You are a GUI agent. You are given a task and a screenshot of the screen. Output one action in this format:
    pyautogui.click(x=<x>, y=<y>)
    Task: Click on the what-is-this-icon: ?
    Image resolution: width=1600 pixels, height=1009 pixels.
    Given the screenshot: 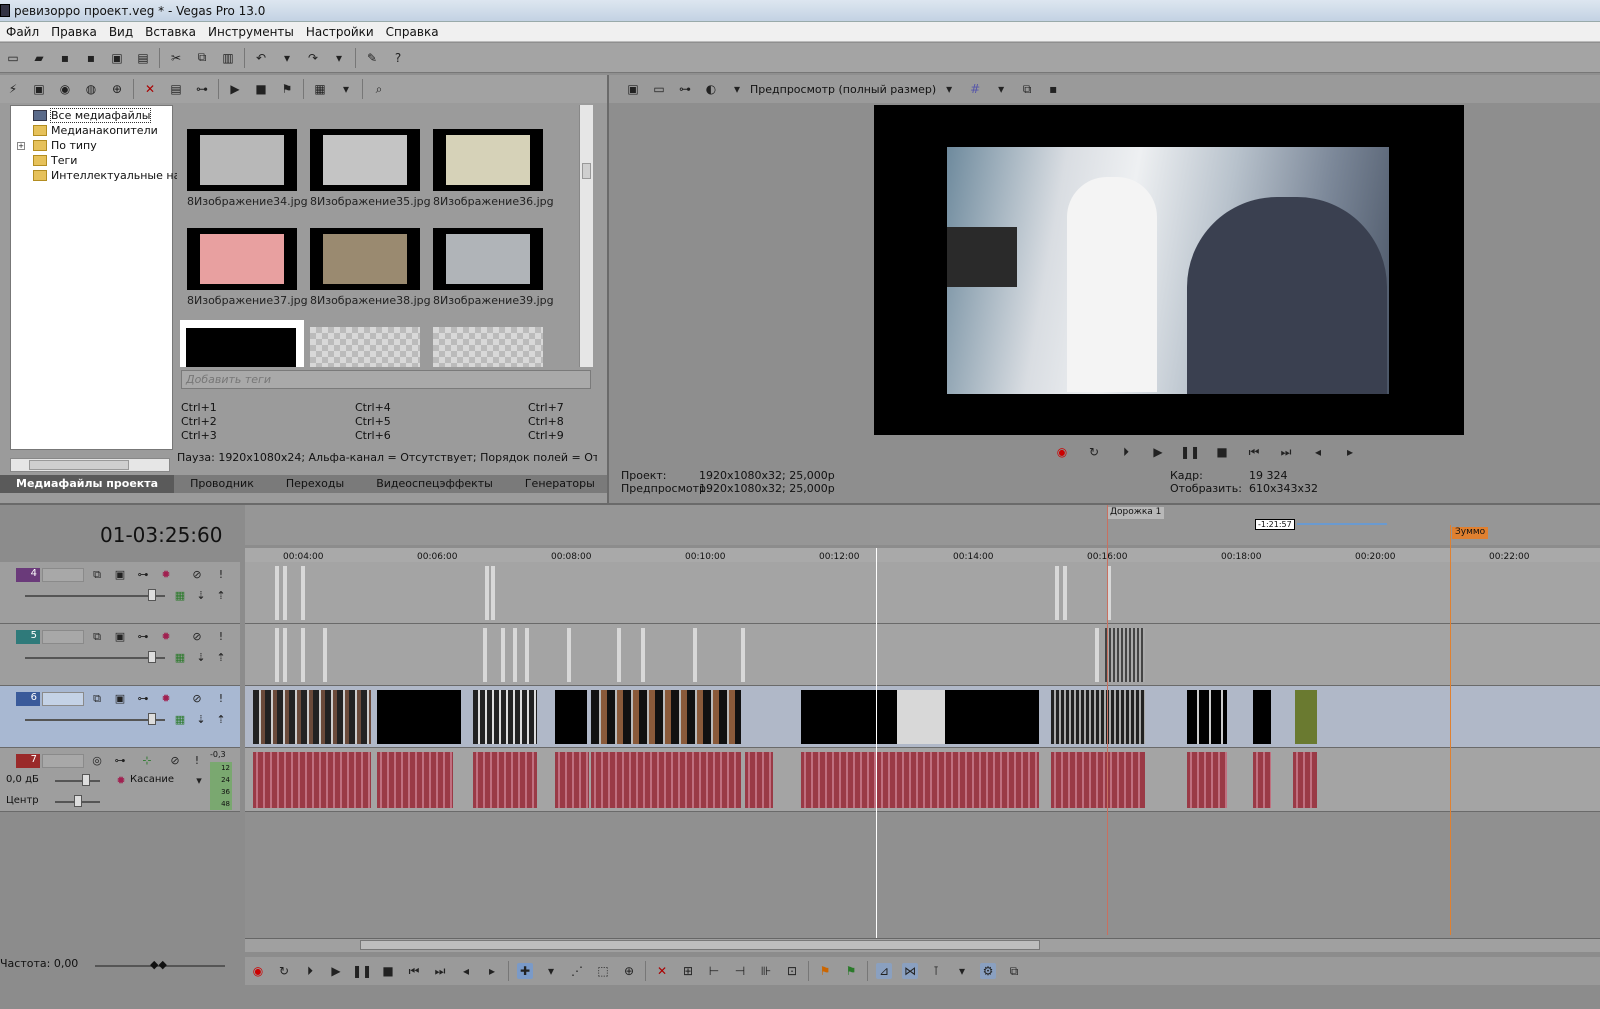 What is the action you would take?
    pyautogui.click(x=398, y=58)
    